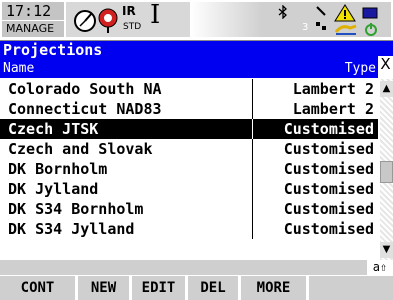 The height and width of the screenshot is (300, 393). Describe the element at coordinates (29, 11) in the screenshot. I see `clock-time: 17:12` at that location.